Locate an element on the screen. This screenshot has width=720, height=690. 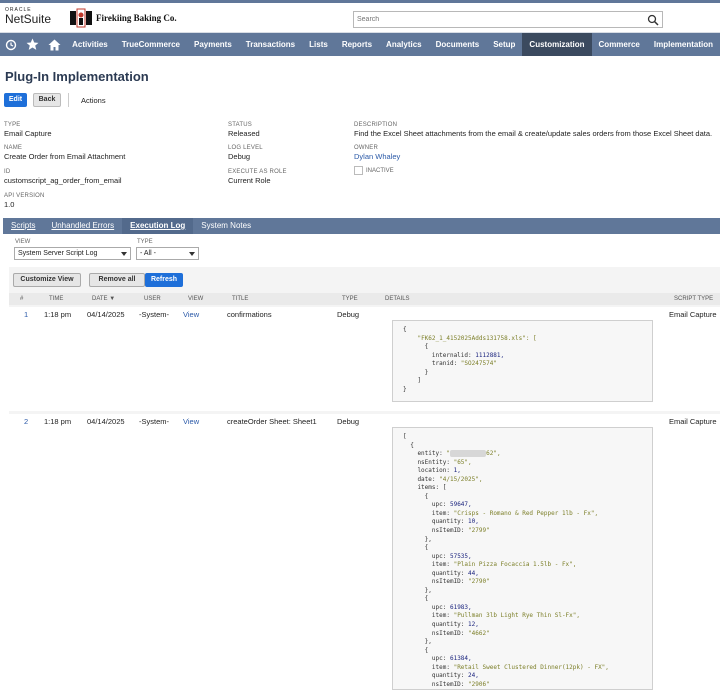
tab-unhandled-errors: Unhandled Errors is located at coordinates (82, 226).